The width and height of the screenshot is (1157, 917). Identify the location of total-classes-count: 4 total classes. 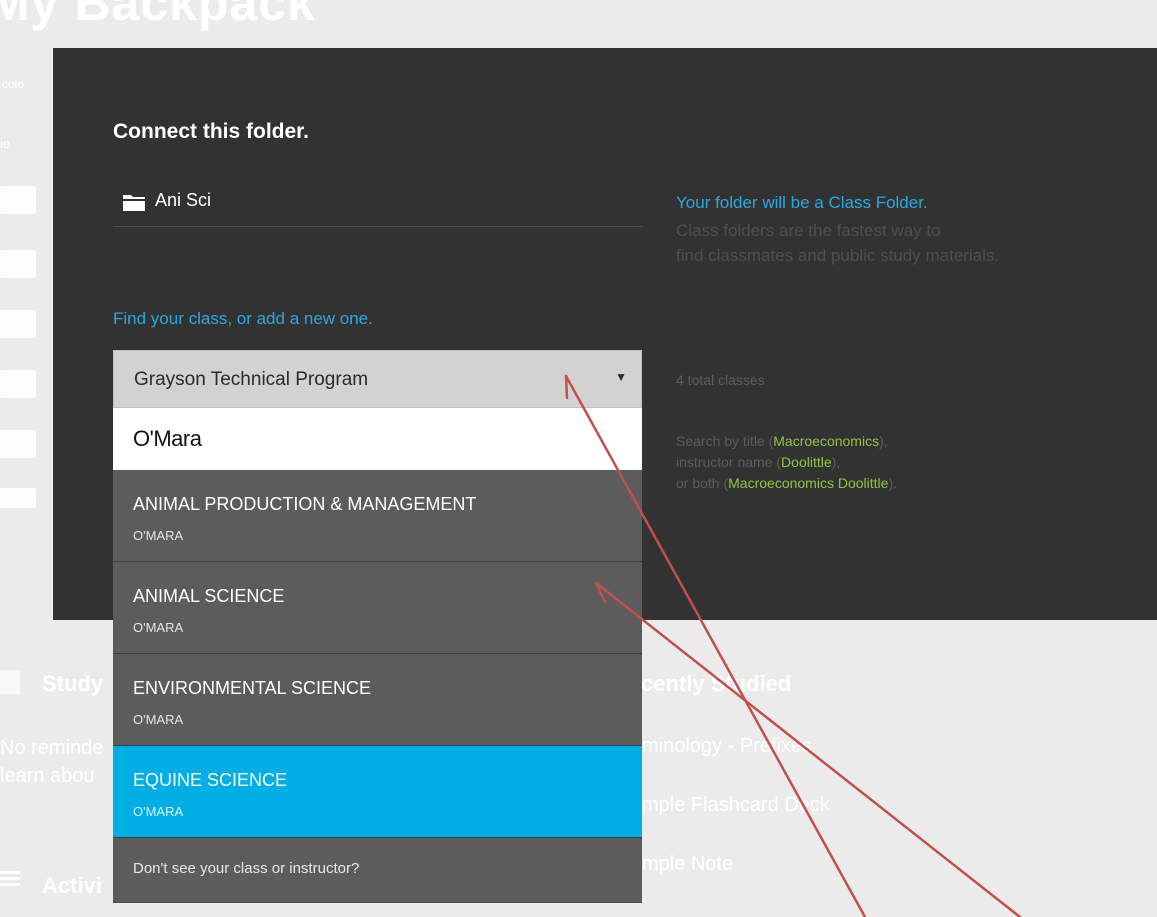
(720, 380).